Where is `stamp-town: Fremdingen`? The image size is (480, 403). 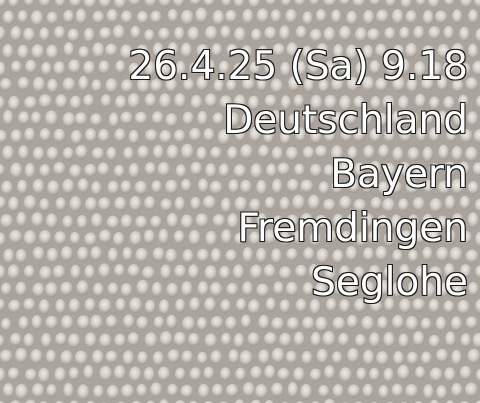 stamp-town: Fremdingen is located at coordinates (352, 228).